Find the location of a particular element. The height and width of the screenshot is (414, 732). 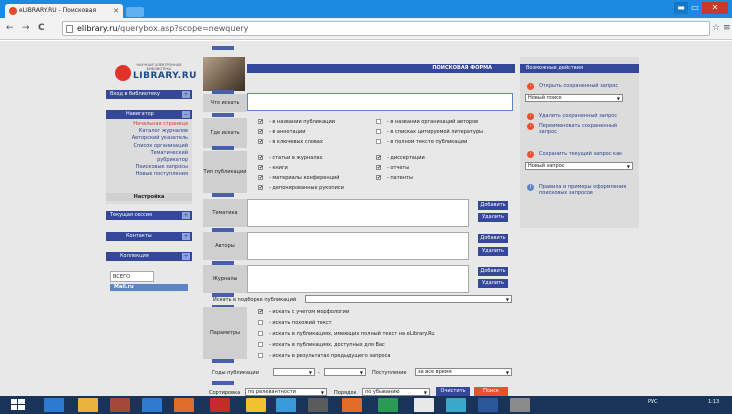

forward-arrow-icon: → is located at coordinates (26, 28).